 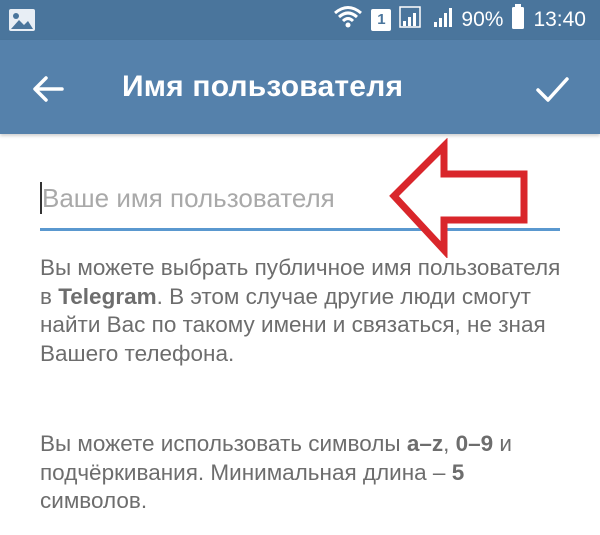 I want to click on clock: 13:40, so click(x=559, y=19).